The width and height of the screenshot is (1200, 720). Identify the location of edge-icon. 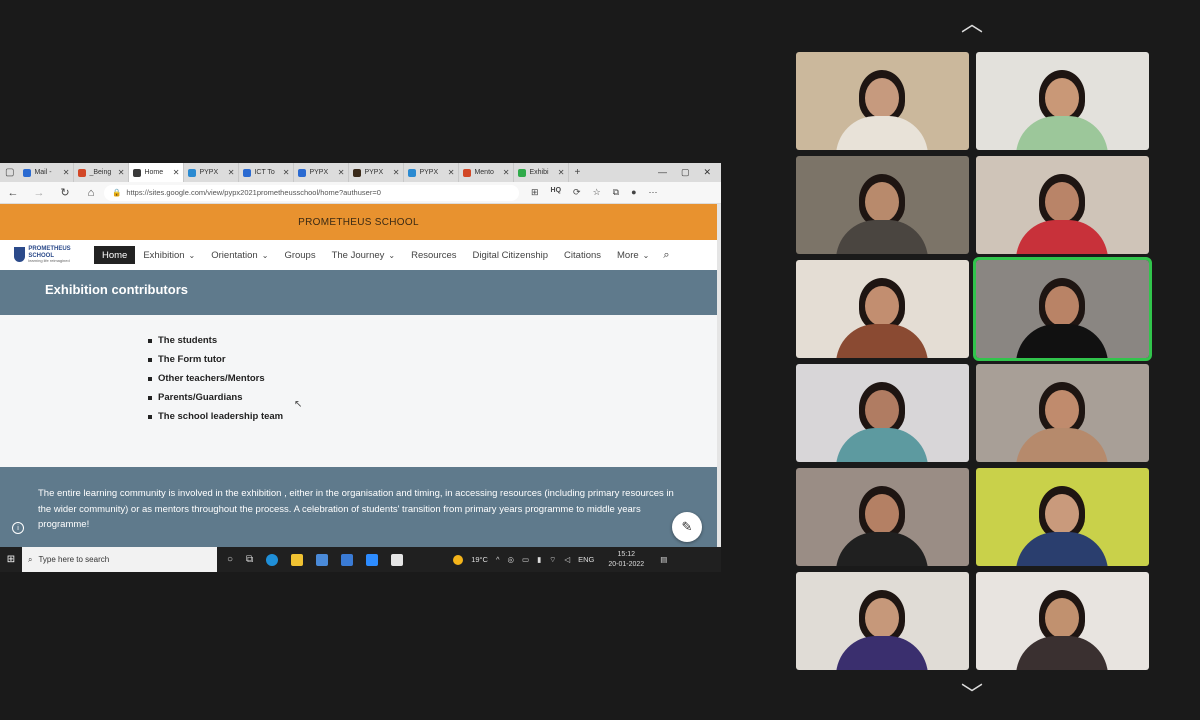
(272, 559).